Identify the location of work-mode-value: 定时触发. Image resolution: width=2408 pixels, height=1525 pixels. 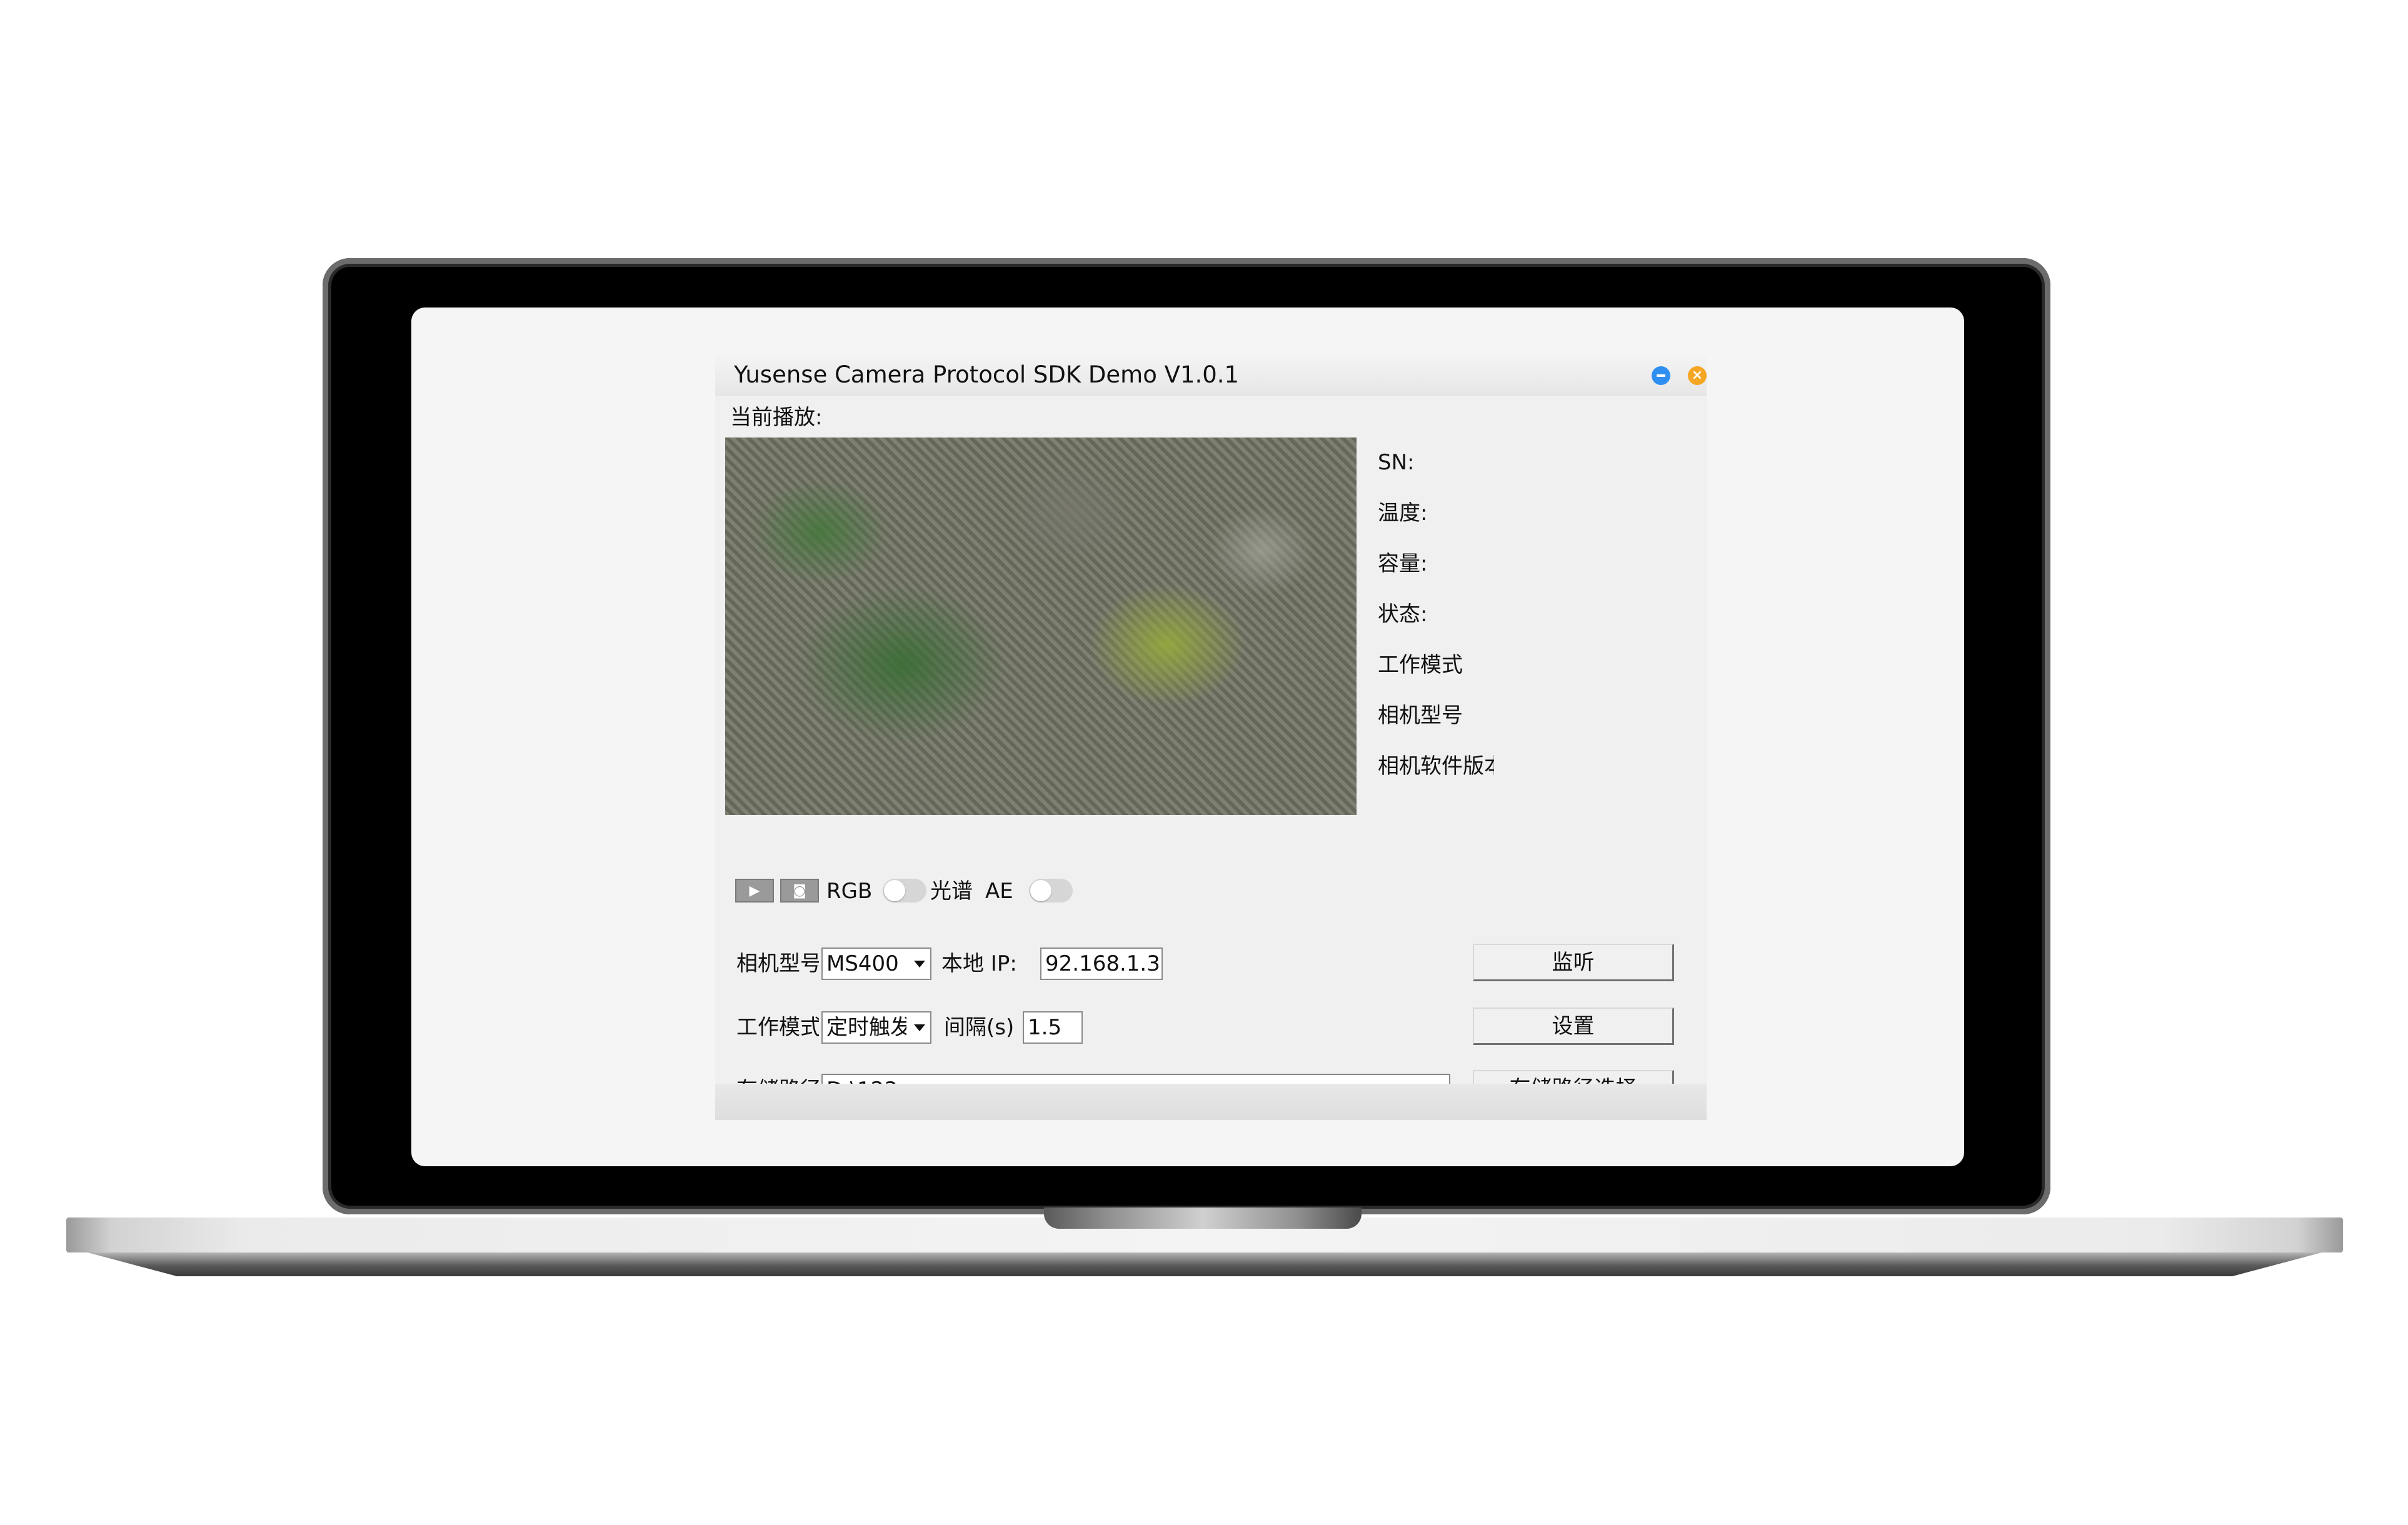
(866, 1027).